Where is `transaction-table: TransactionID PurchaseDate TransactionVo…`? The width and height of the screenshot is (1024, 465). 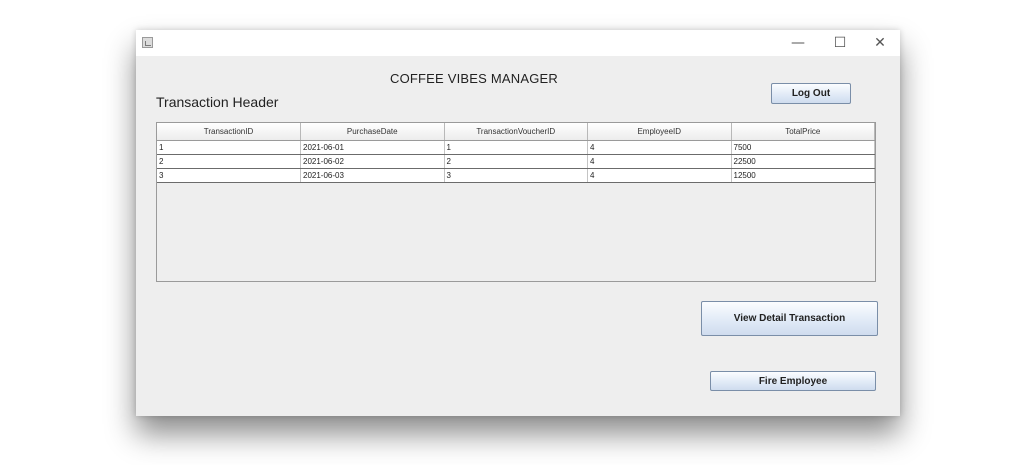 transaction-table: TransactionID PurchaseDate TransactionVo… is located at coordinates (516, 153).